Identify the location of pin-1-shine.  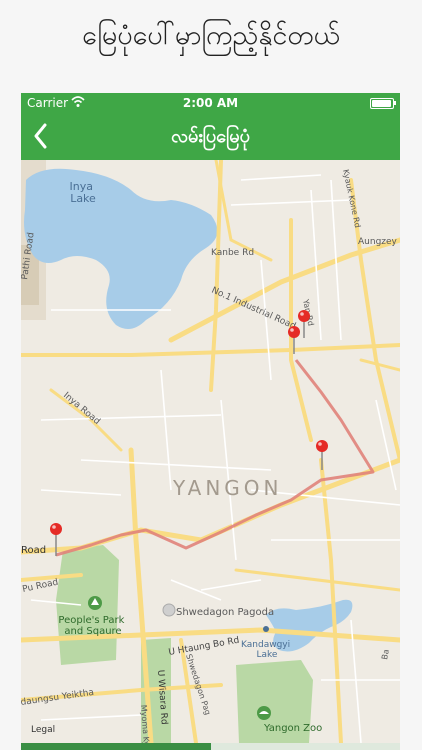
(302, 314).